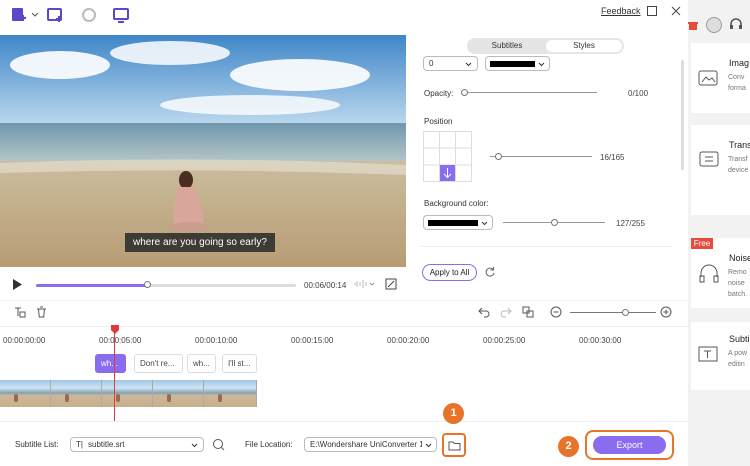 This screenshot has height=466, width=750. Describe the element at coordinates (736, 283) in the screenshot. I see `sidebar-card-desc: noise` at that location.